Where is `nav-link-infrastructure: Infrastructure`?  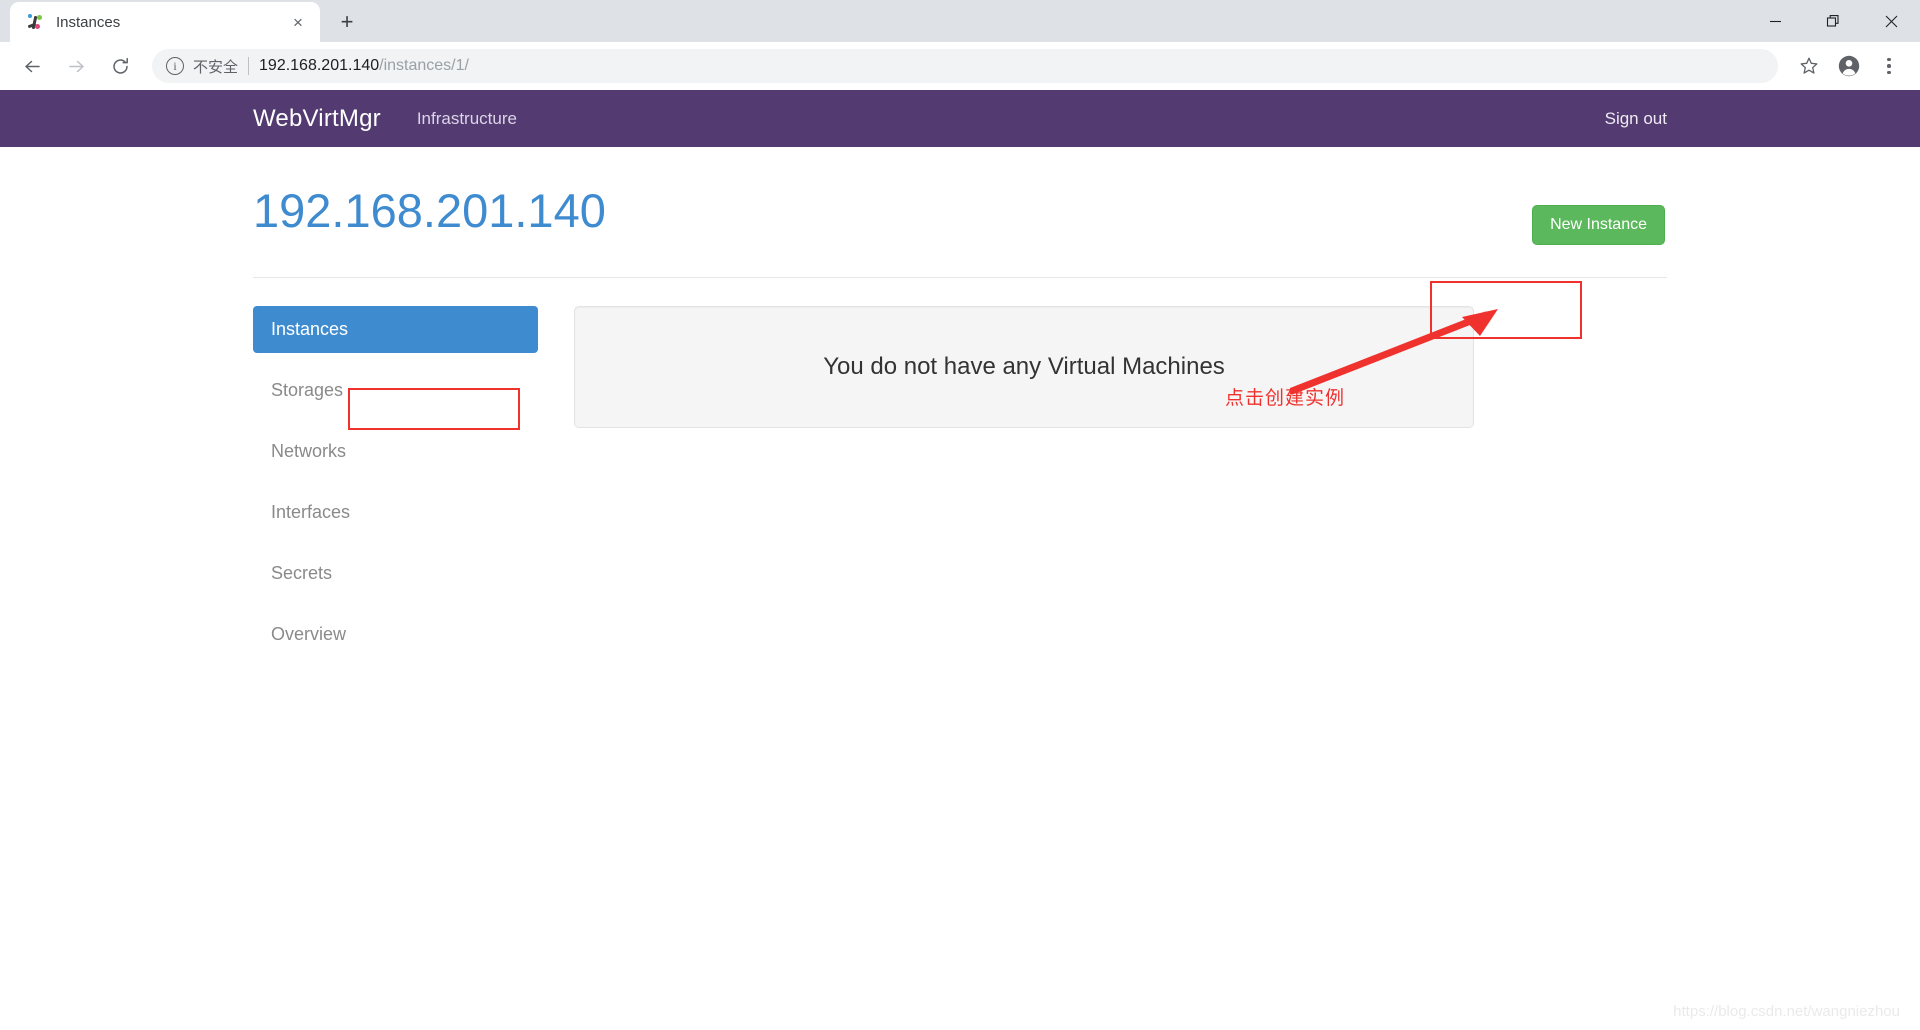
nav-link-infrastructure: Infrastructure is located at coordinates (467, 119).